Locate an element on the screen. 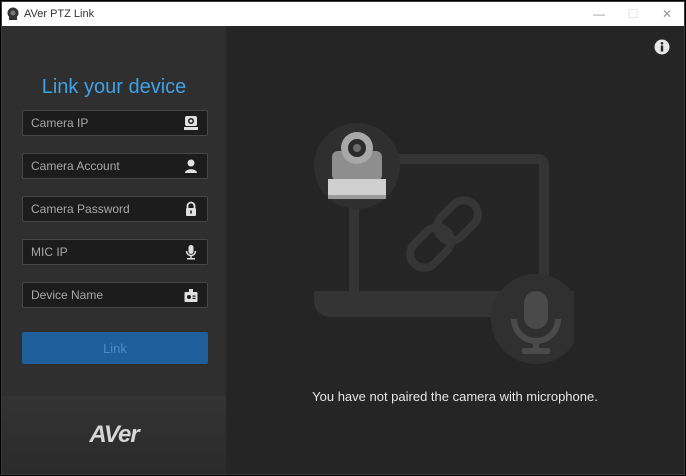 Image resolution: width=686 pixels, height=476 pixels. camera-account-input is located at coordinates (98, 166).